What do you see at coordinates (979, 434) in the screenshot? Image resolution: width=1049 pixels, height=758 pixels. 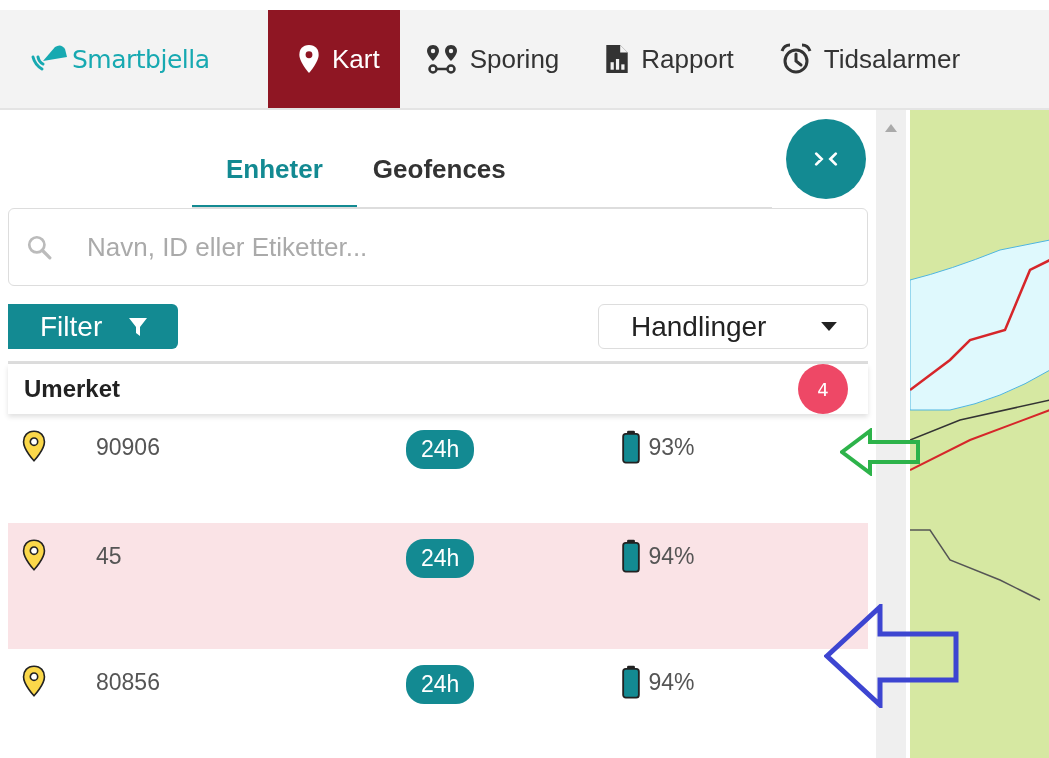 I see `map-placeholder` at bounding box center [979, 434].